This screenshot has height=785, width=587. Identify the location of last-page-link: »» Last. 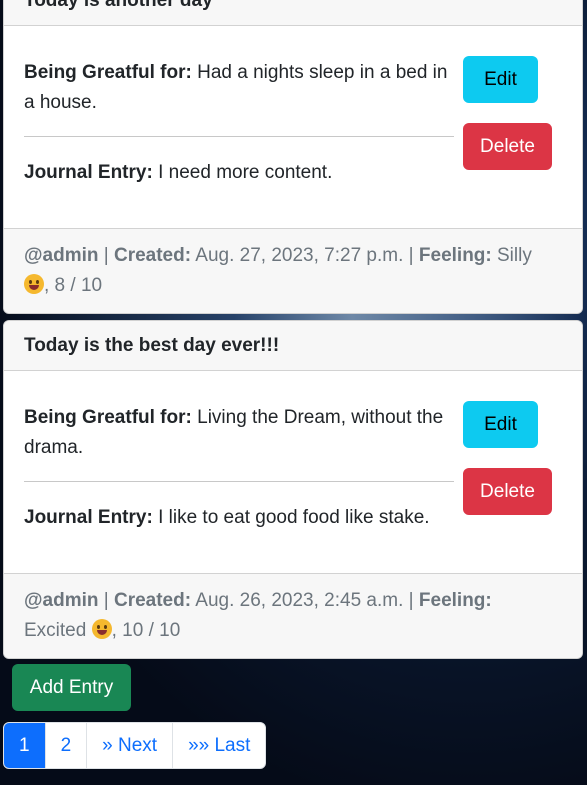
(219, 745).